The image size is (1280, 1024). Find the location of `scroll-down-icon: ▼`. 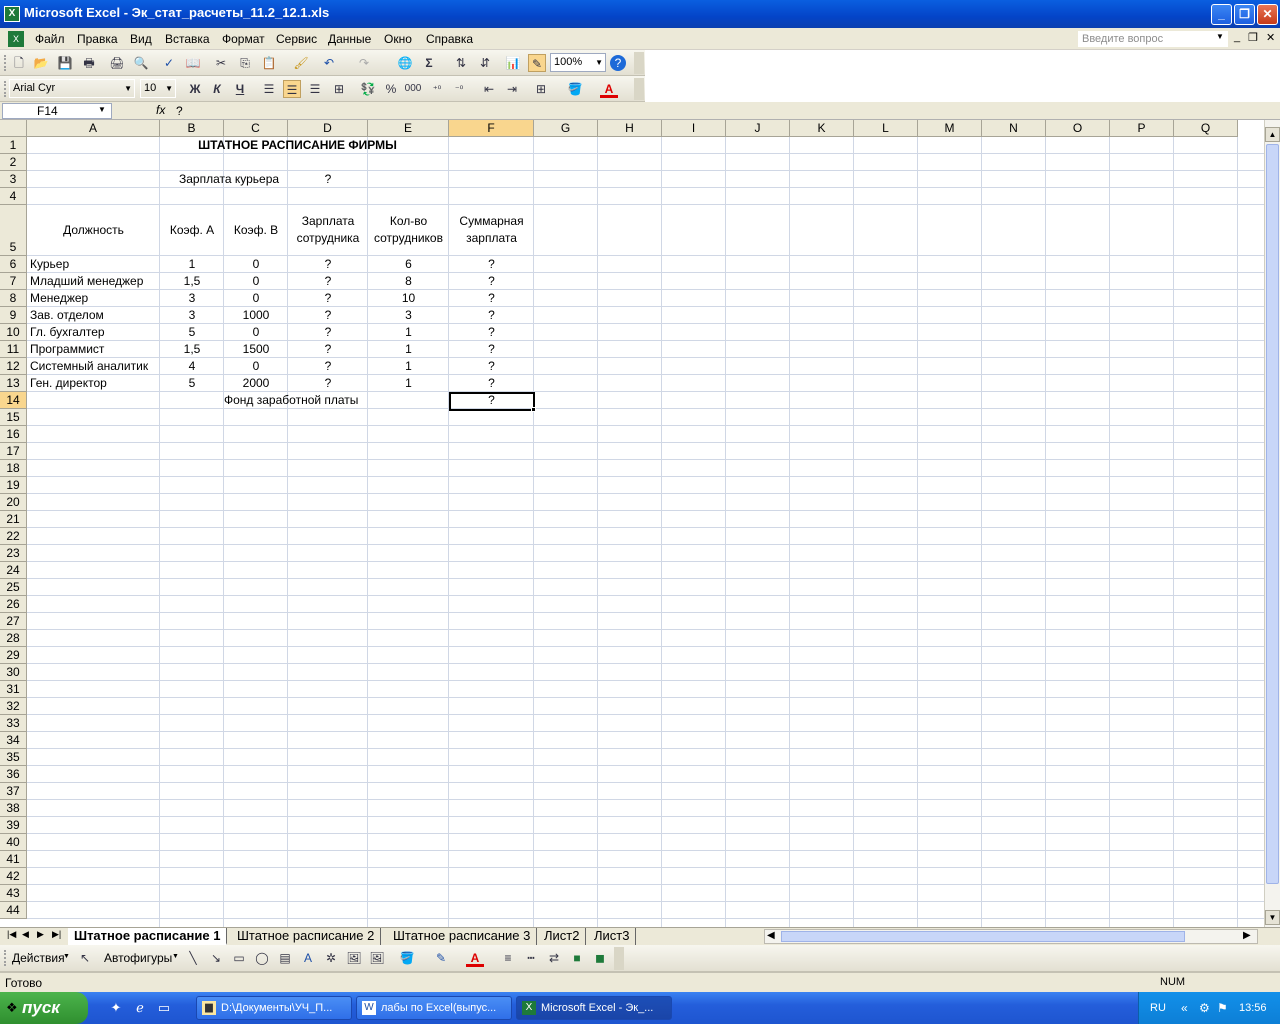

scroll-down-icon: ▼ is located at coordinates (1272, 917).